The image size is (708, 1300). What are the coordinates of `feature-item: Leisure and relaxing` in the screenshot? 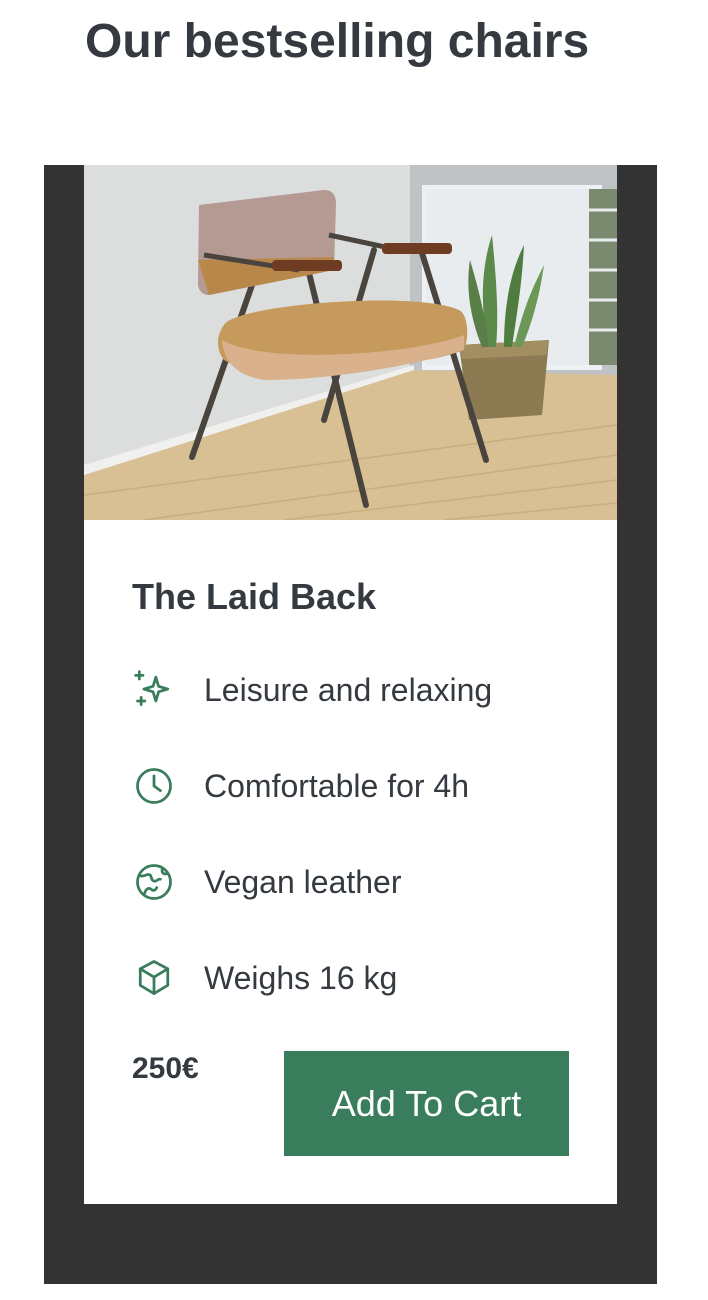 It's located at (362, 690).